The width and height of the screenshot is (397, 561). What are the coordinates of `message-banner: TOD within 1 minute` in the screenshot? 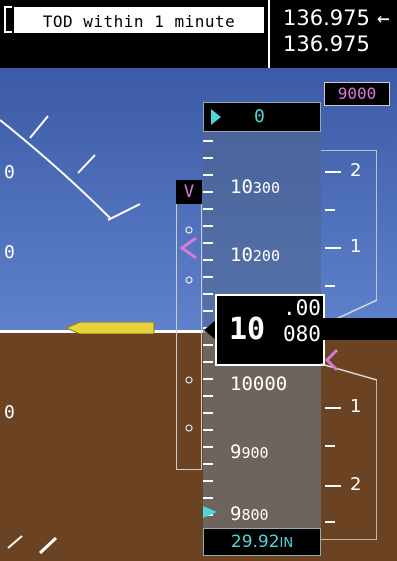 It's located at (139, 20).